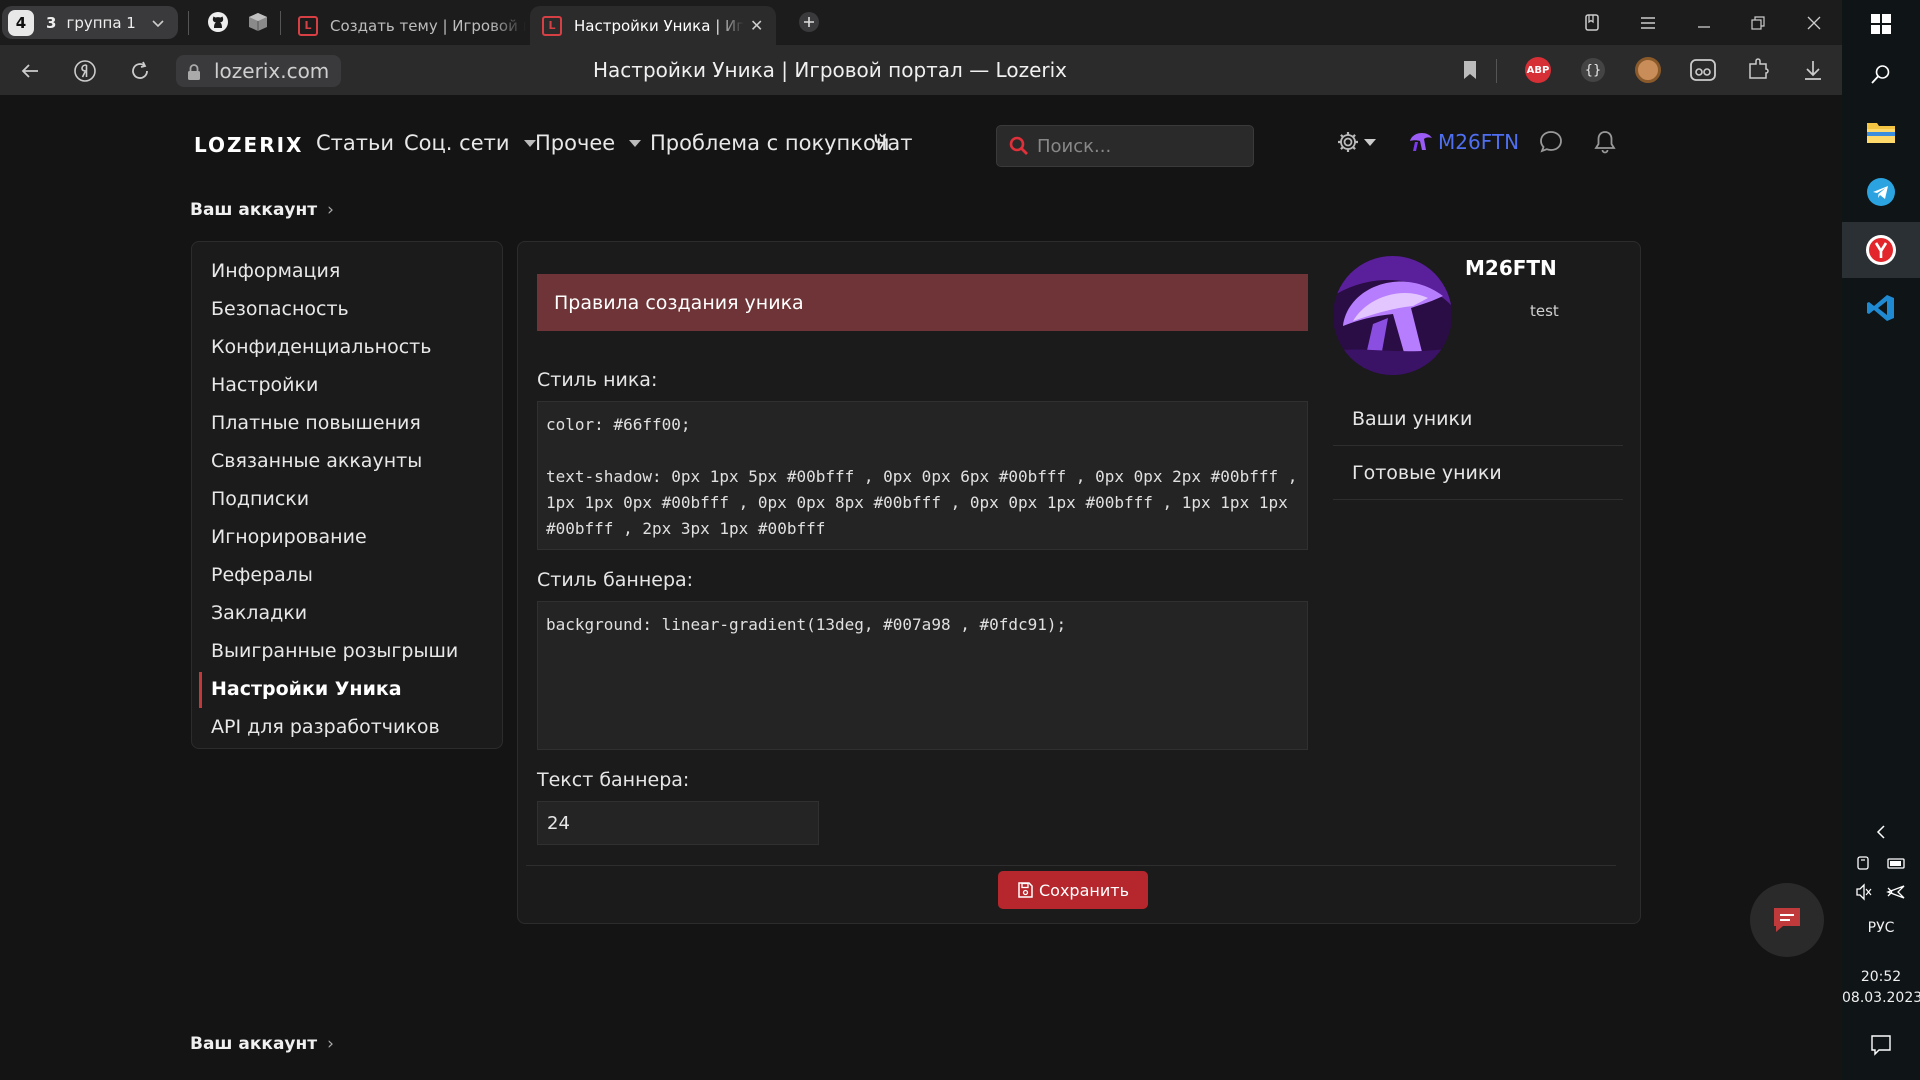  Describe the element at coordinates (1881, 192) in the screenshot. I see `telegram-icon` at that location.